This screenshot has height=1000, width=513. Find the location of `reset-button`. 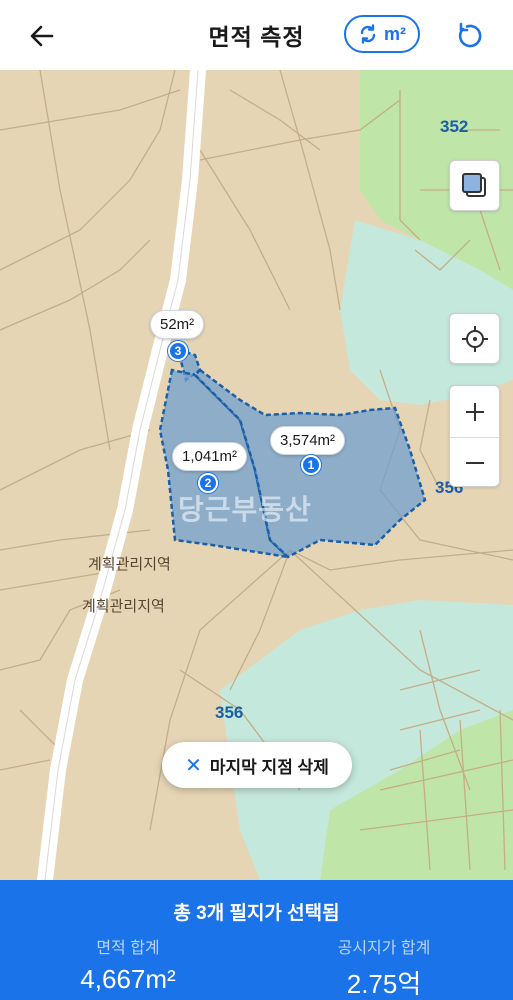

reset-button is located at coordinates (470, 36).